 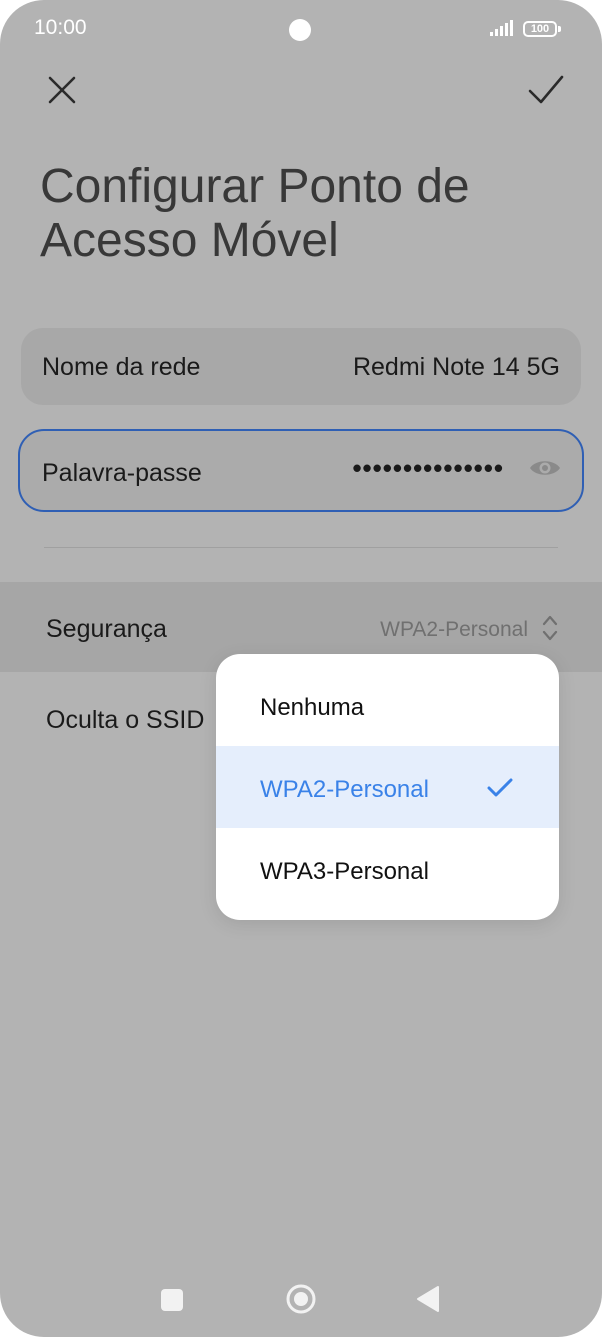 I want to click on dropdown-option-wpa2-personal: WPA2-Personal, so click(x=387, y=787).